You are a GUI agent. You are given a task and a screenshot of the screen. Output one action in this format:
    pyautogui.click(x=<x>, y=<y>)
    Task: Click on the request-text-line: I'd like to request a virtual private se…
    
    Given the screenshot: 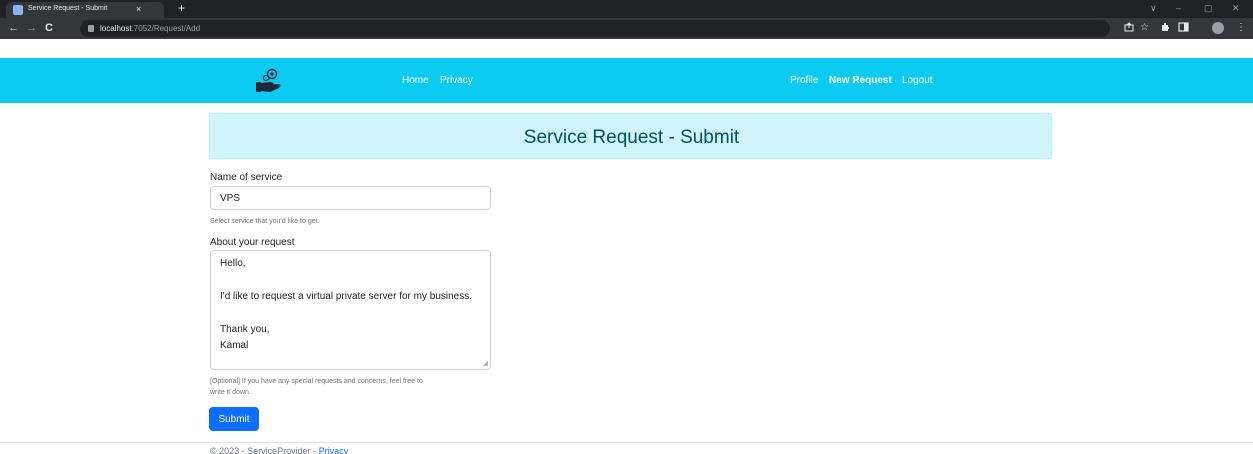 What is the action you would take?
    pyautogui.click(x=346, y=296)
    